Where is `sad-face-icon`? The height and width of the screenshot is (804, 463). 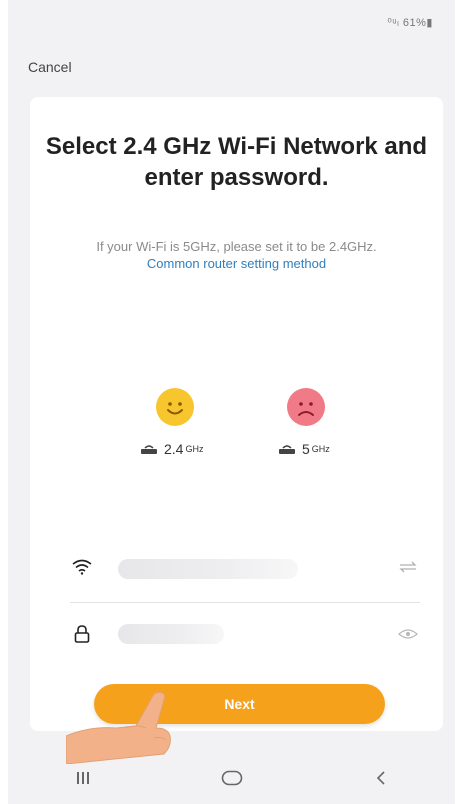
sad-face-icon is located at coordinates (306, 407).